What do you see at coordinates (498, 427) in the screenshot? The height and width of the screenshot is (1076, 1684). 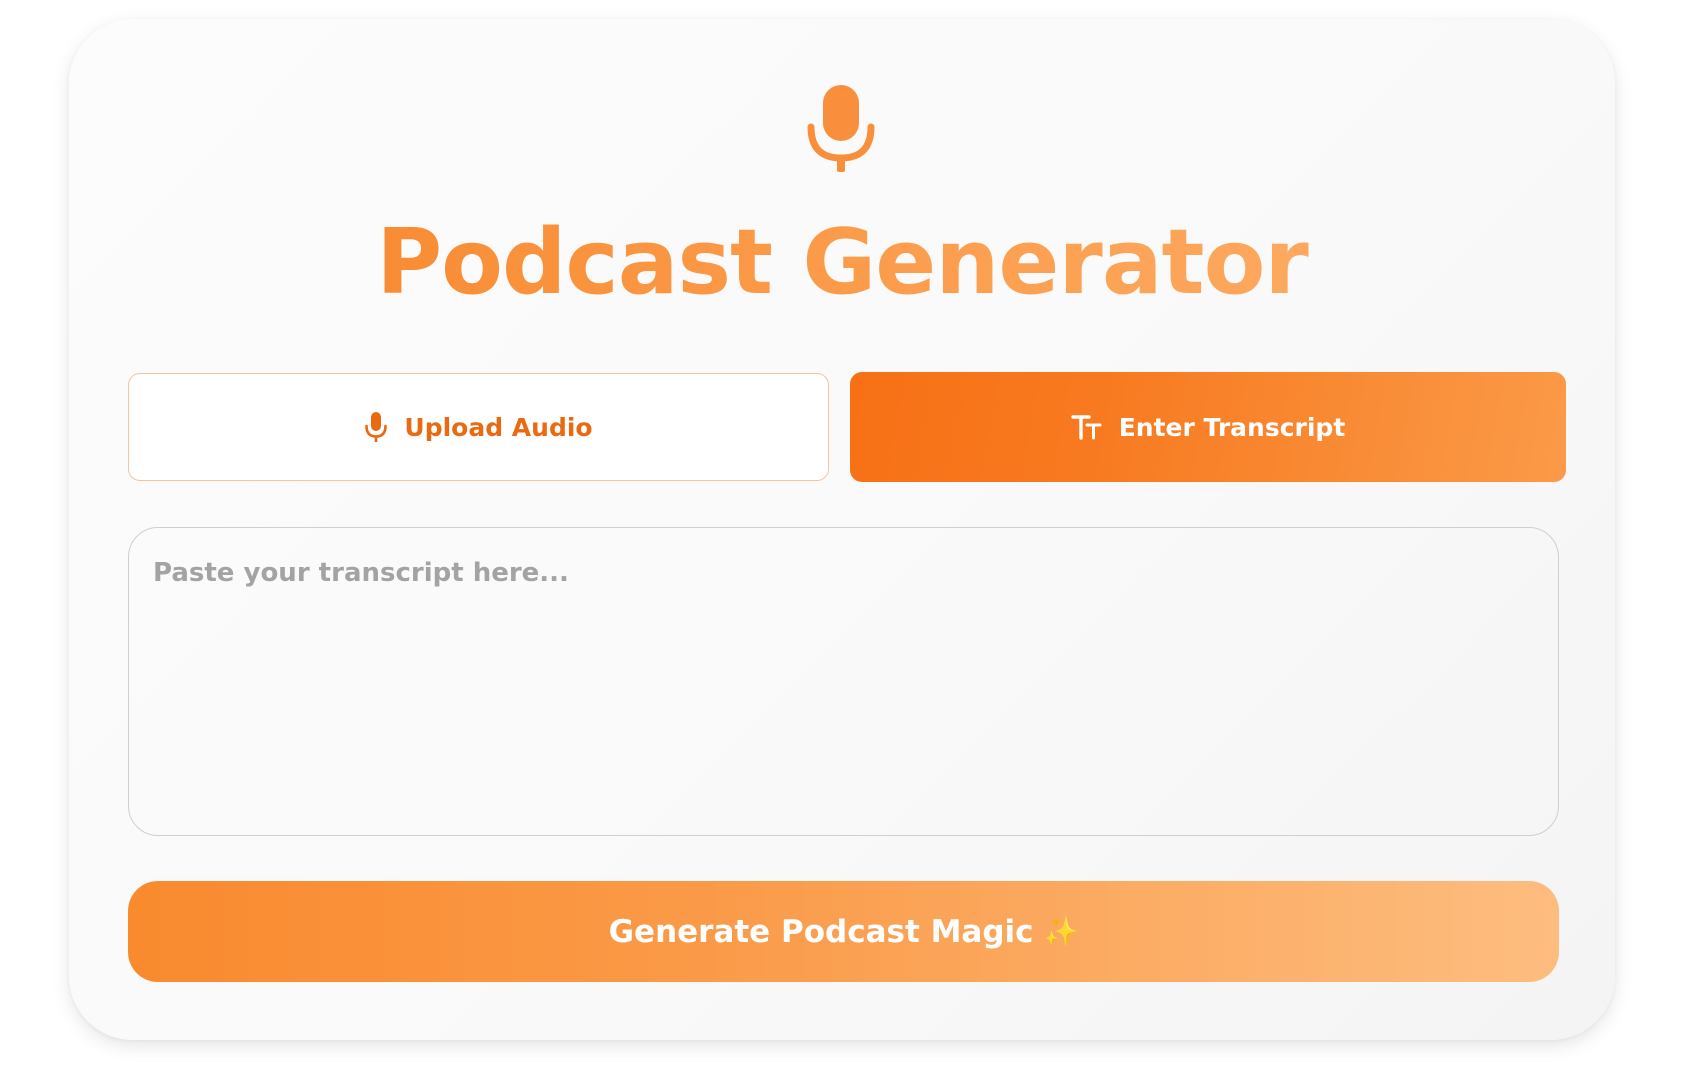 I see `tab-upload-audio-label: Upload Audio` at bounding box center [498, 427].